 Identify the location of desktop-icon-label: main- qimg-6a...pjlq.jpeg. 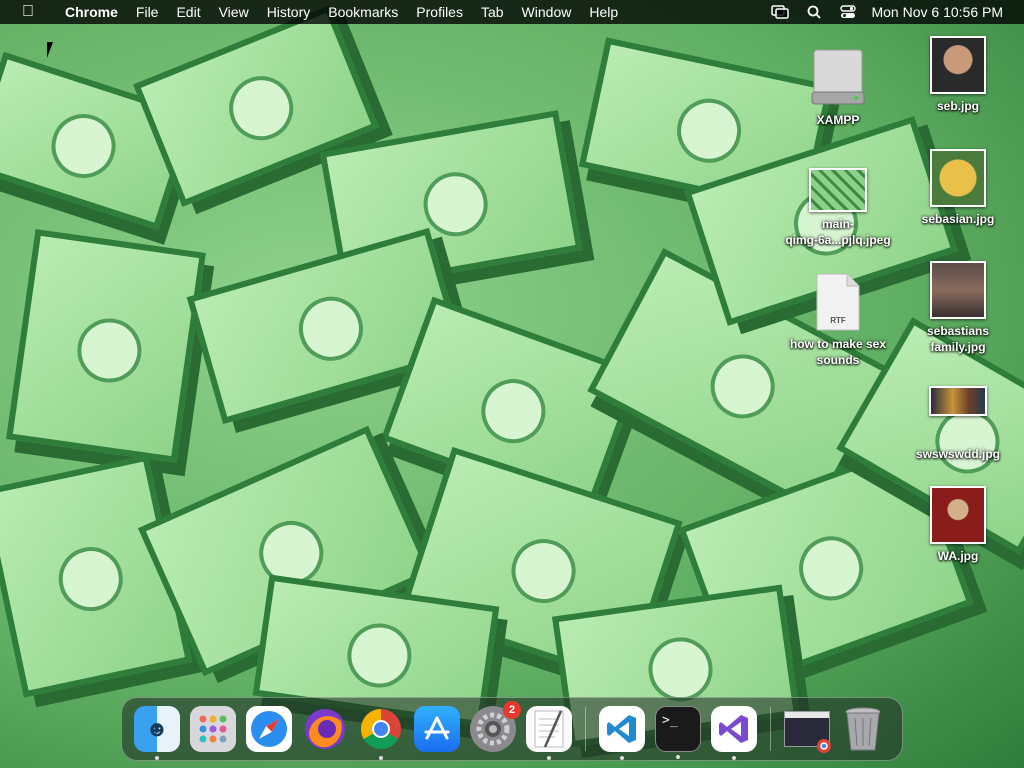
(838, 232).